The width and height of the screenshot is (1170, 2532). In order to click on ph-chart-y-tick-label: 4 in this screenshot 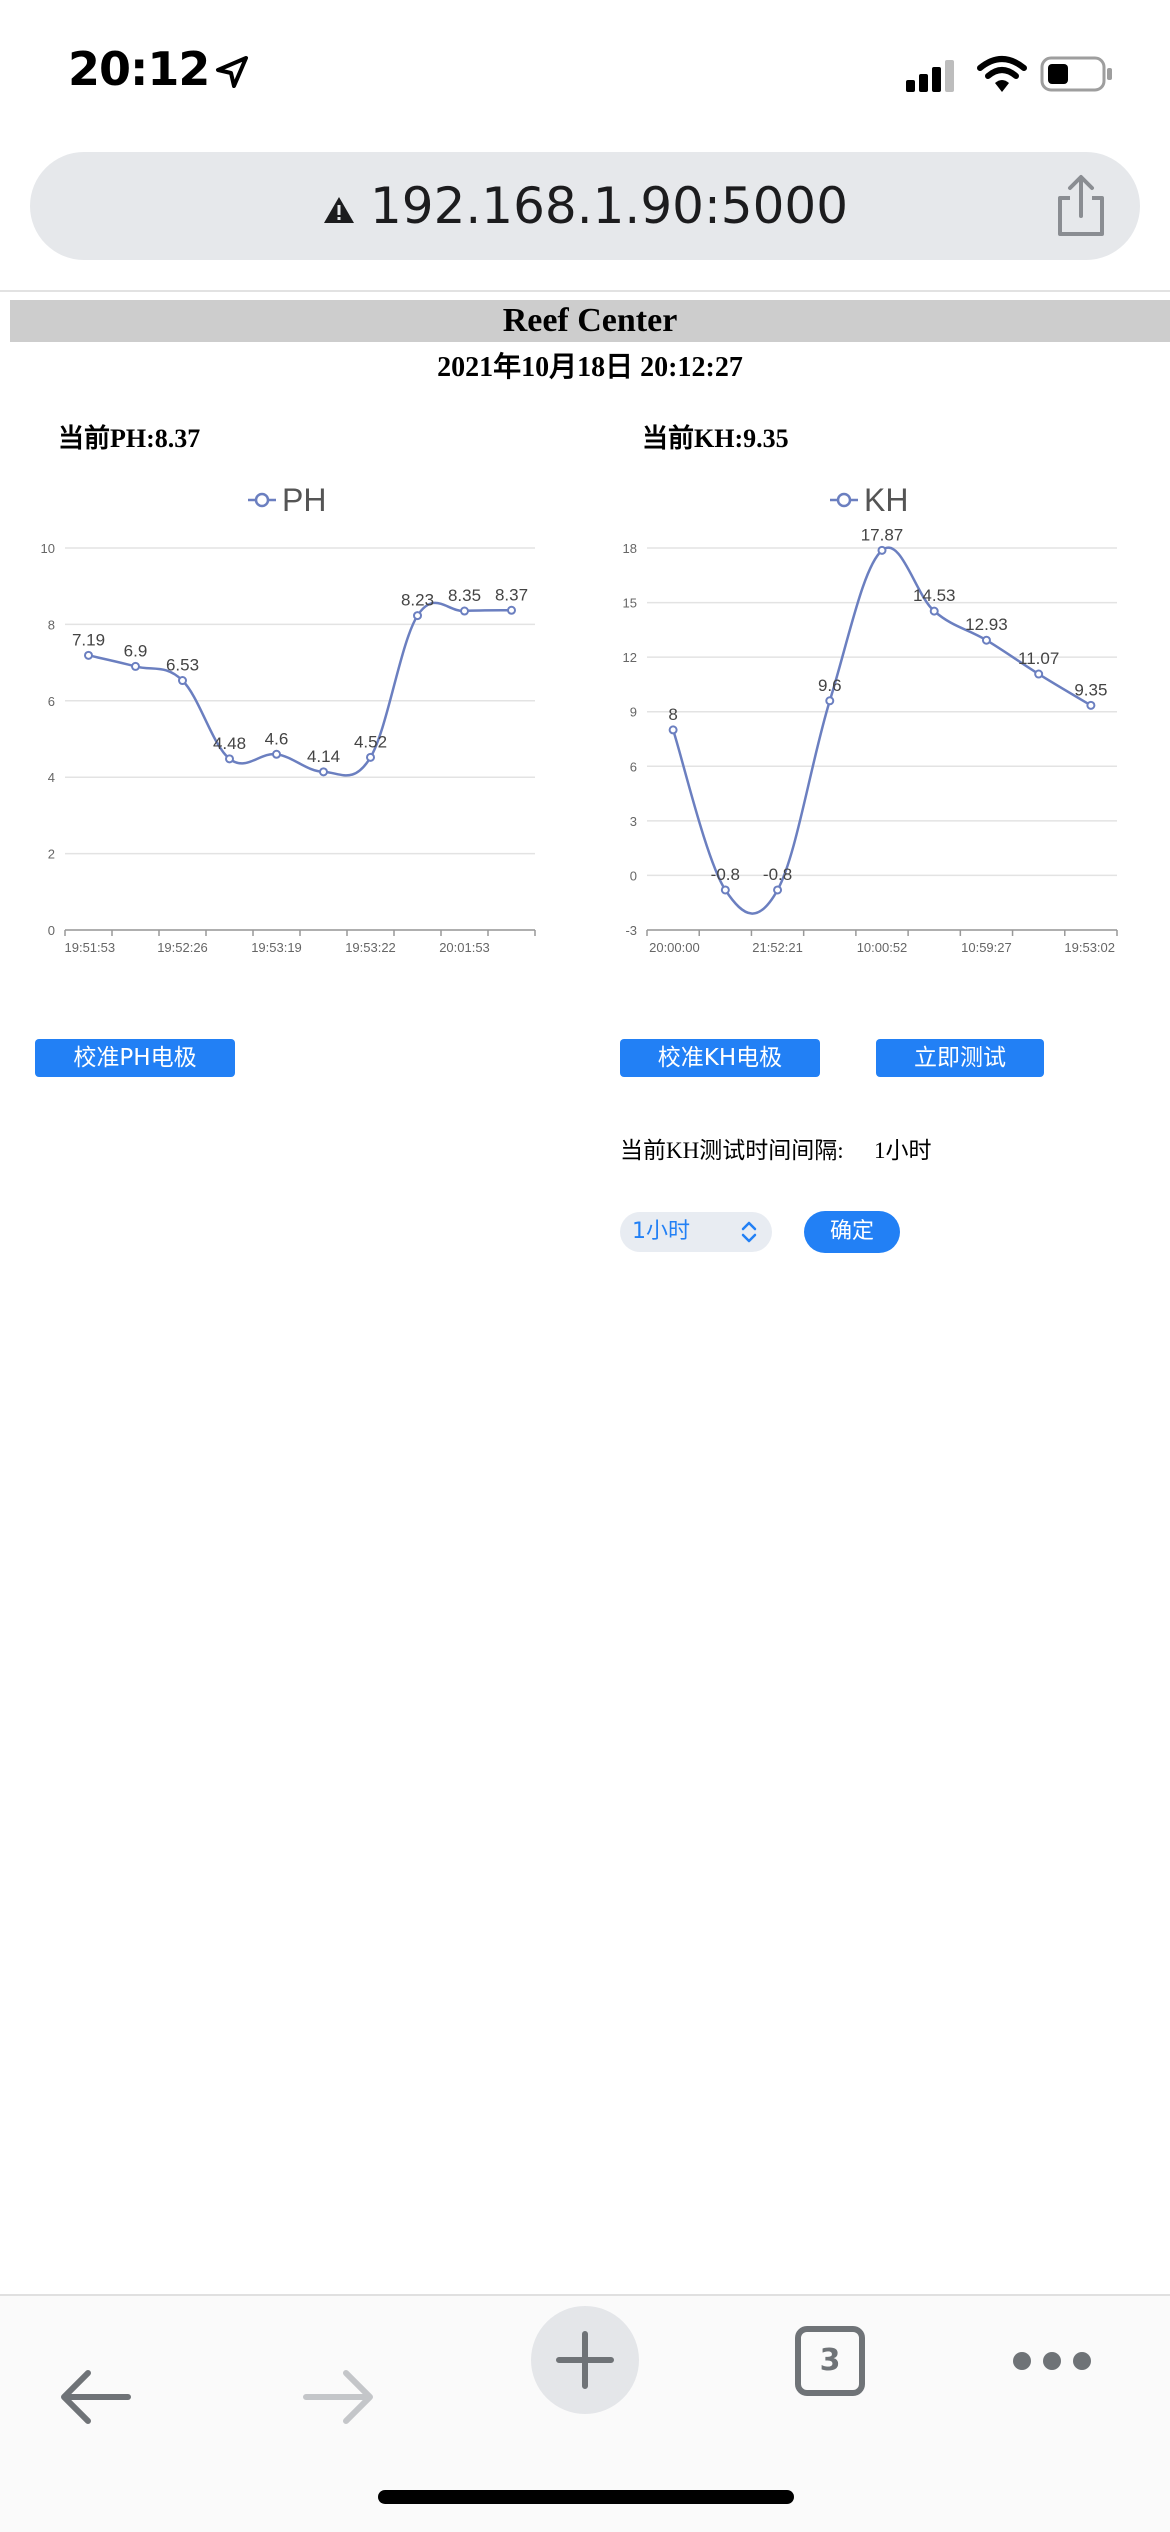, I will do `click(51, 777)`.